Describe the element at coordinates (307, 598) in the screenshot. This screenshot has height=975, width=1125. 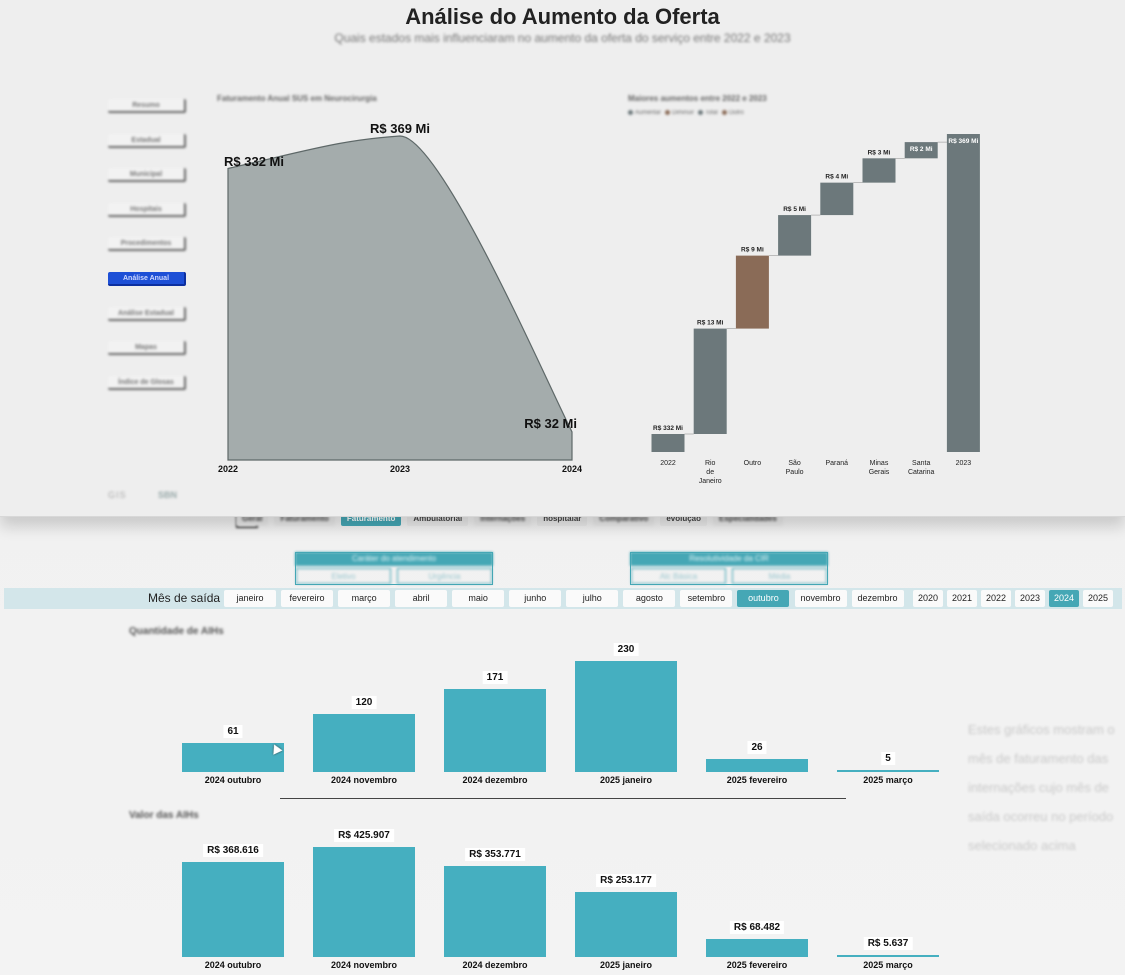
I see `month-button-fevereiro: fevereiro` at that location.